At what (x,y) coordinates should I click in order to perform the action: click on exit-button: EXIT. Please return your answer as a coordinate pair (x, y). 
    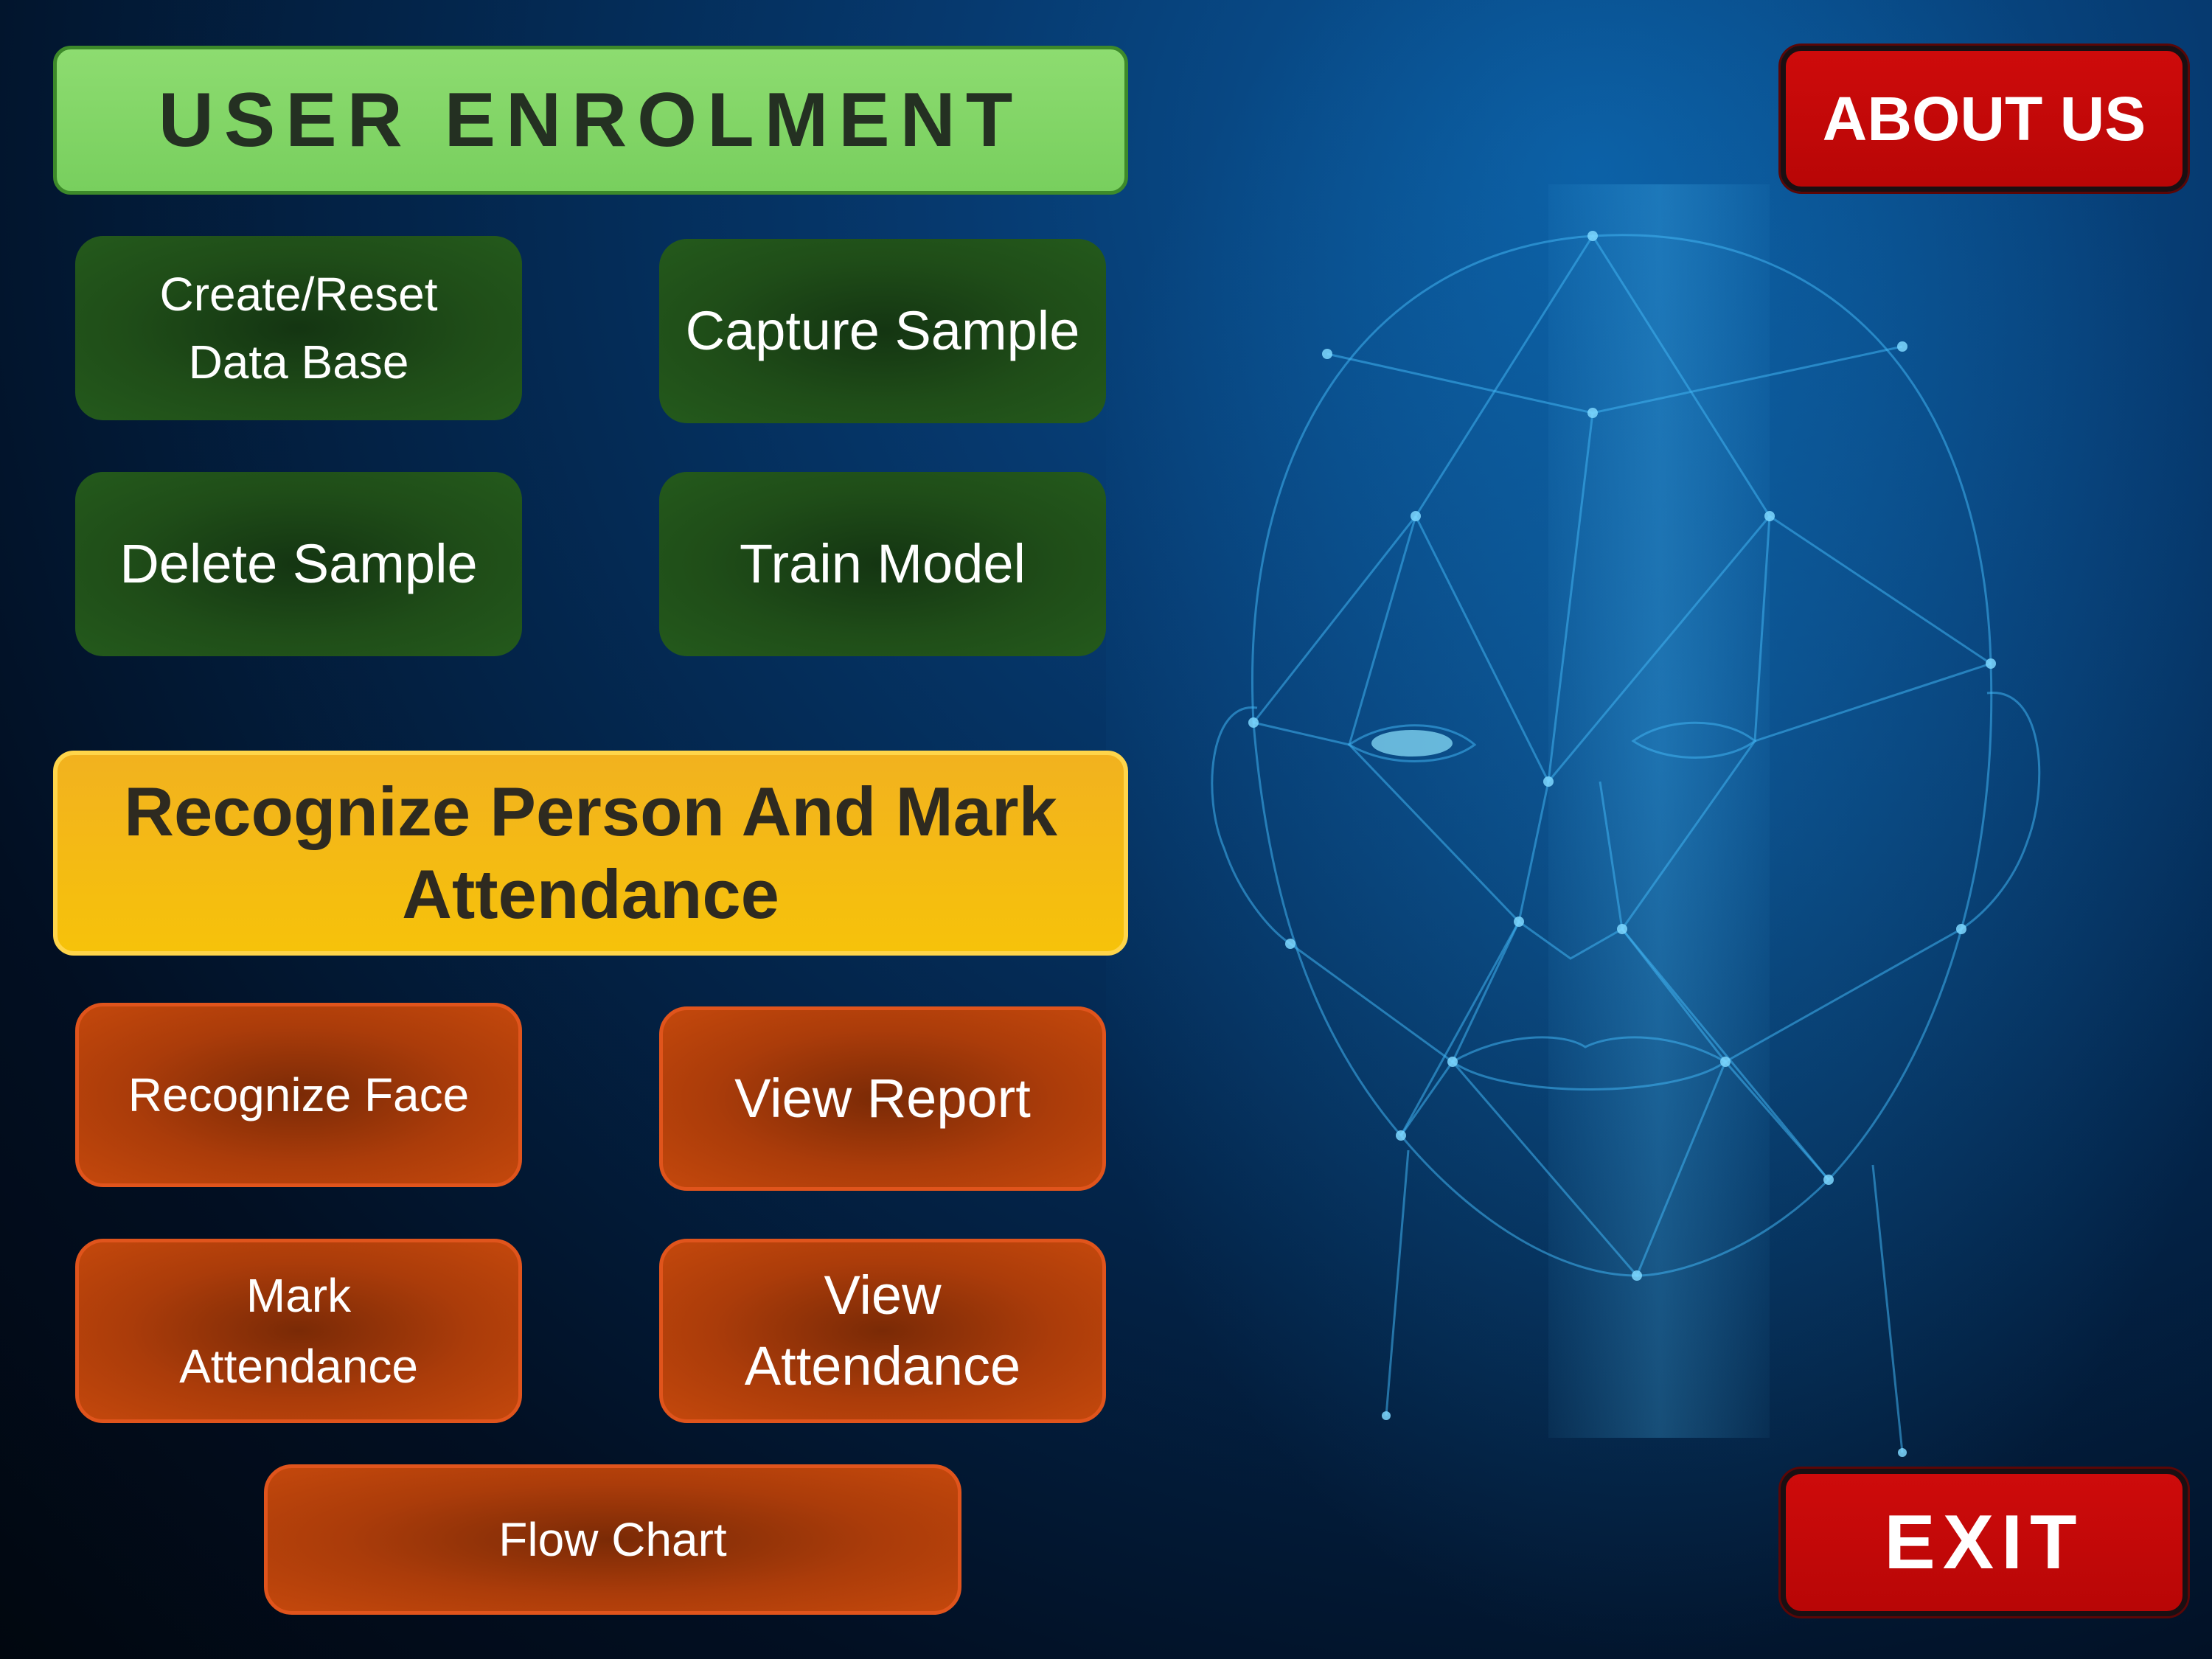
    Looking at the image, I should click on (1984, 1542).